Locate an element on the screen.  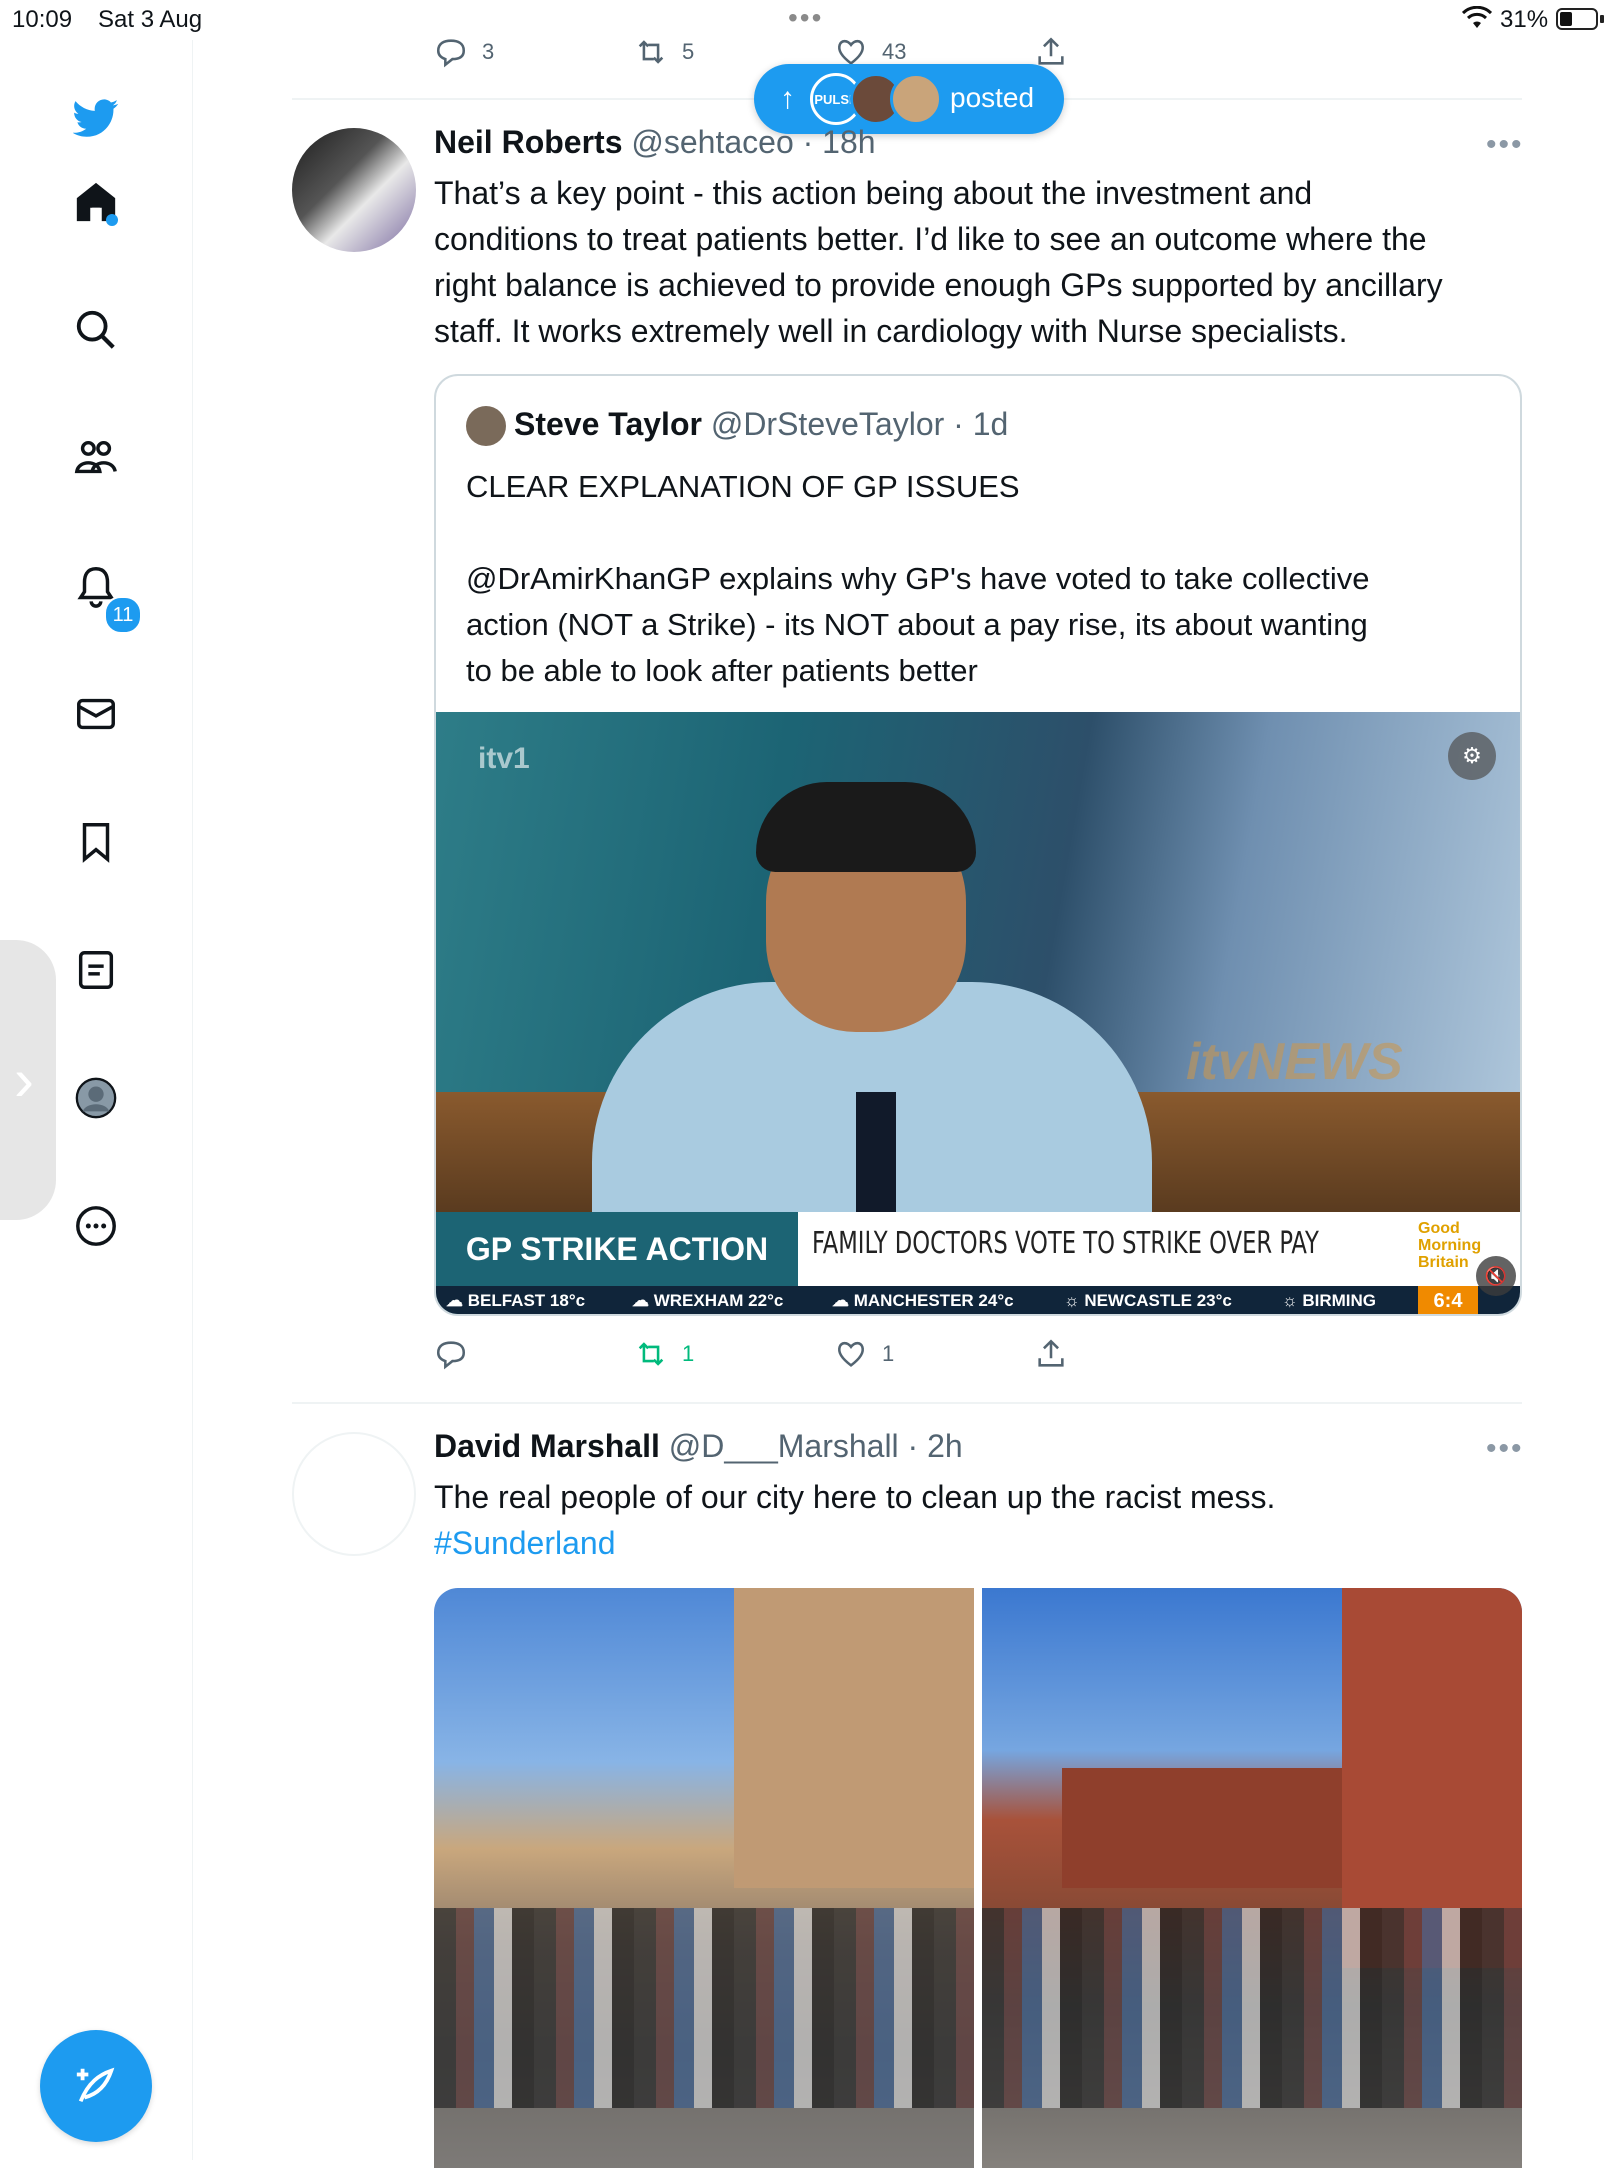
broadcast-clock: 6:4 is located at coordinates (1448, 1300).